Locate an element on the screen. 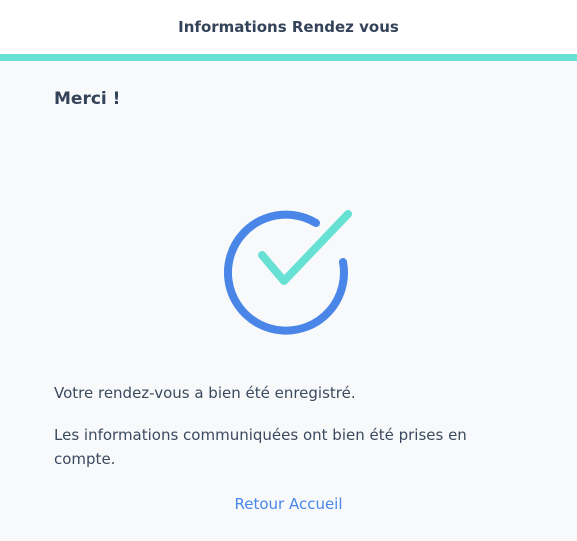 This screenshot has height=541, width=577. page-title: Informations Rendez vous is located at coordinates (288, 27).